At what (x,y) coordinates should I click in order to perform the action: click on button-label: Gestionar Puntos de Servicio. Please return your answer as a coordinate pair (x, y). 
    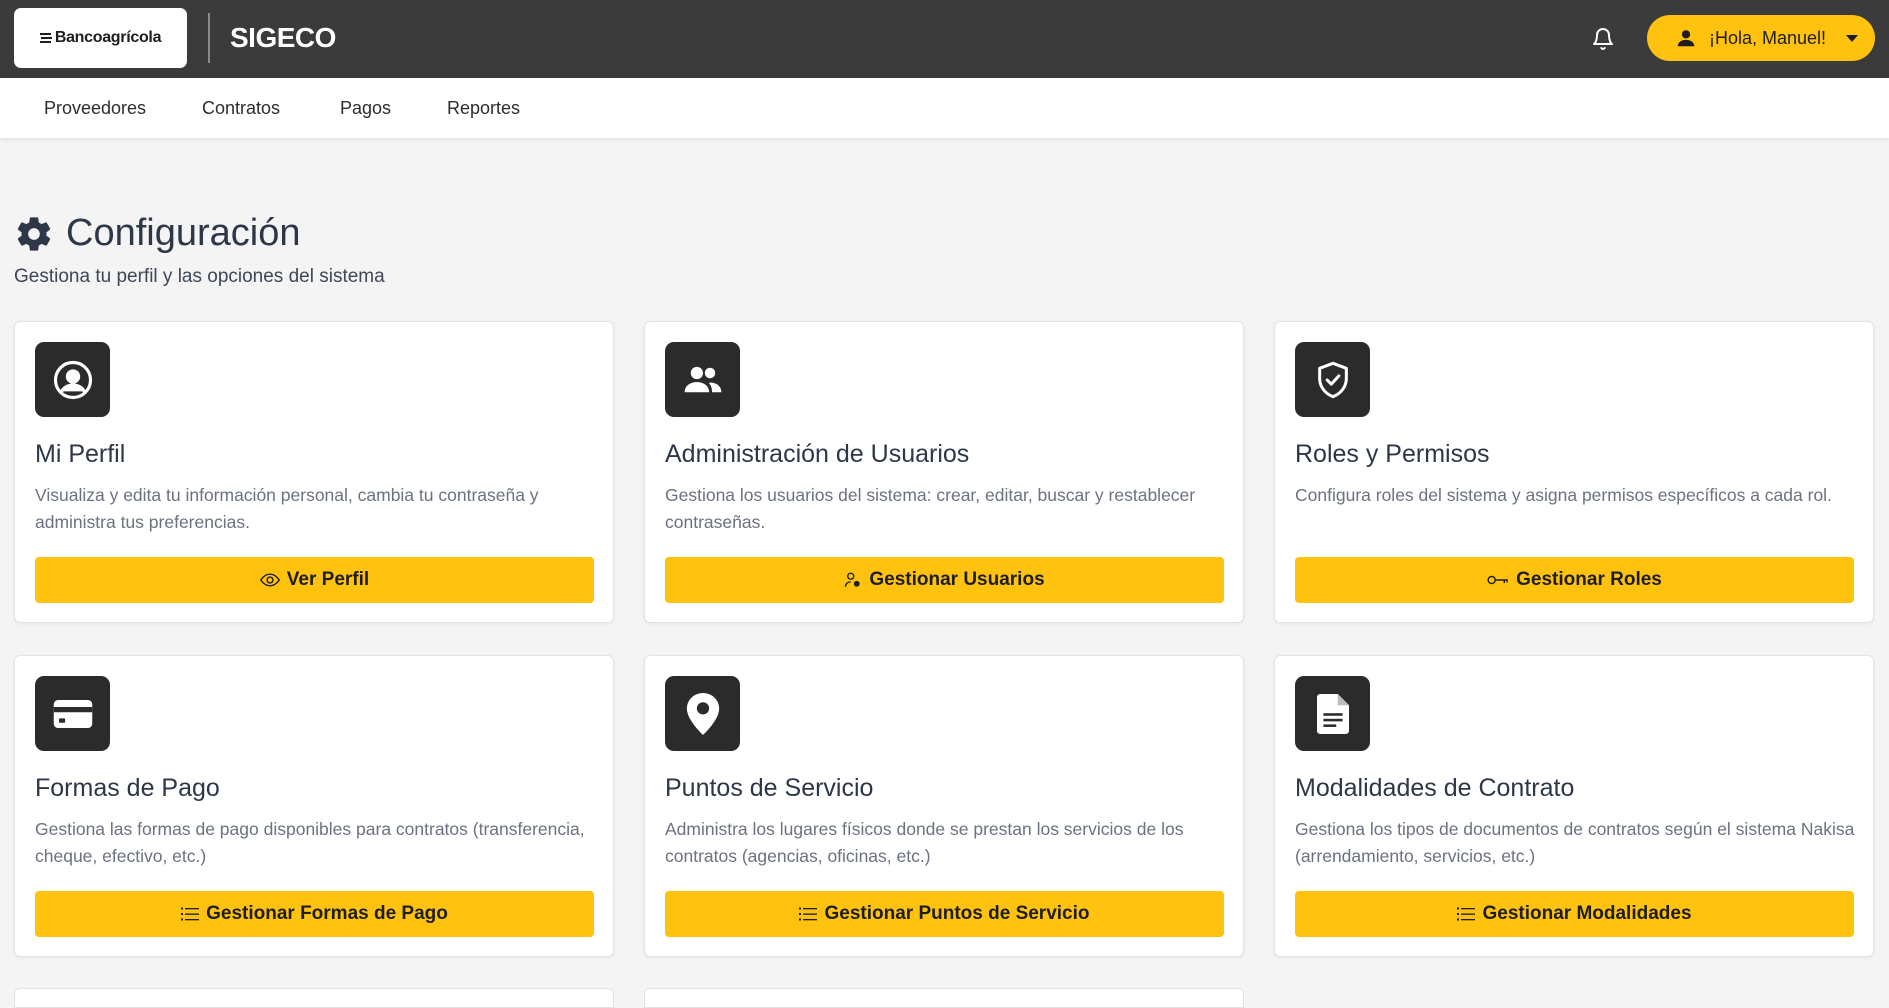
    Looking at the image, I should click on (957, 913).